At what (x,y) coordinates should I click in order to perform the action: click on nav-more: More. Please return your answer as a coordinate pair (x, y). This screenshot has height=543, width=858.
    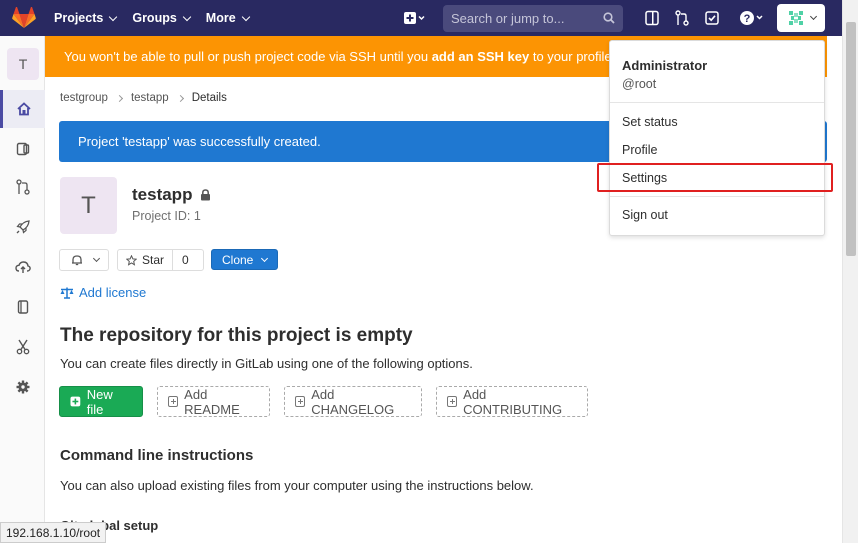
    Looking at the image, I should click on (228, 18).